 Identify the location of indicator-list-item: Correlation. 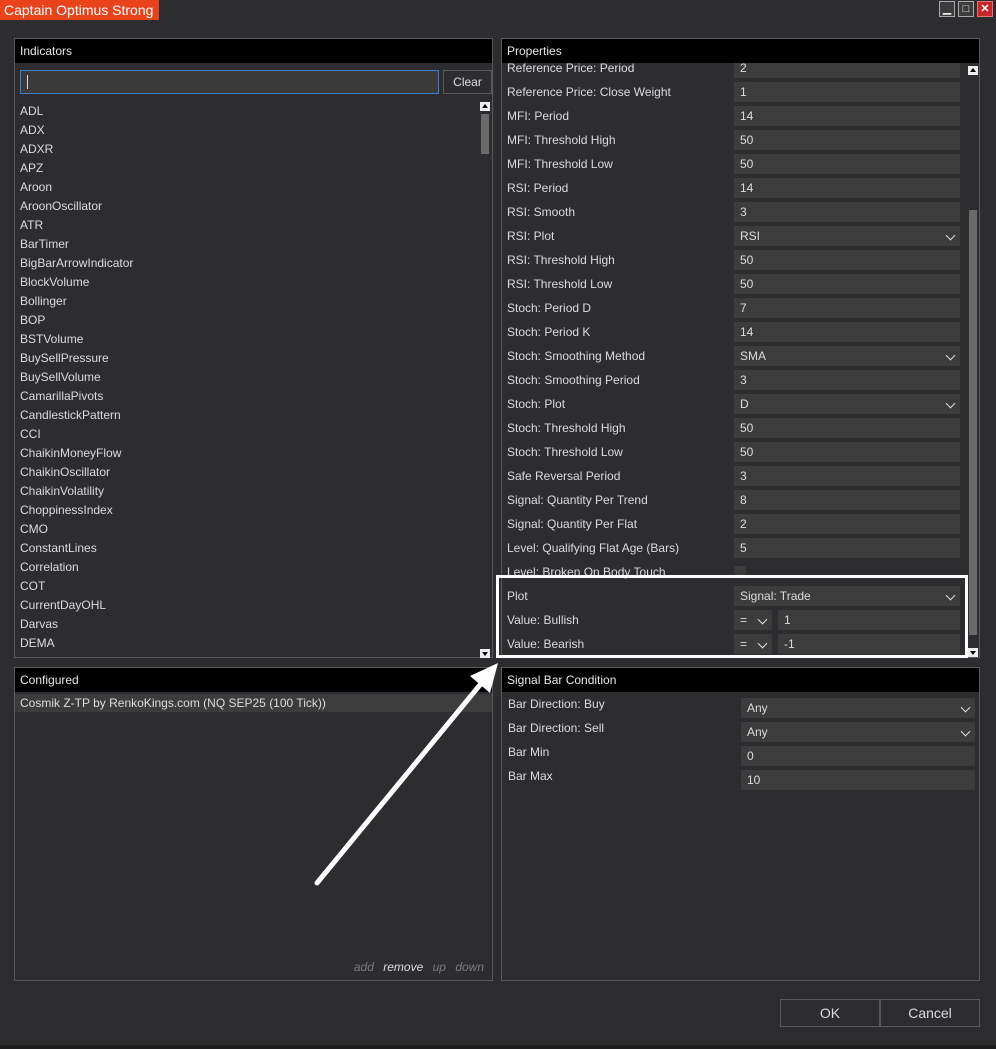
(247, 567).